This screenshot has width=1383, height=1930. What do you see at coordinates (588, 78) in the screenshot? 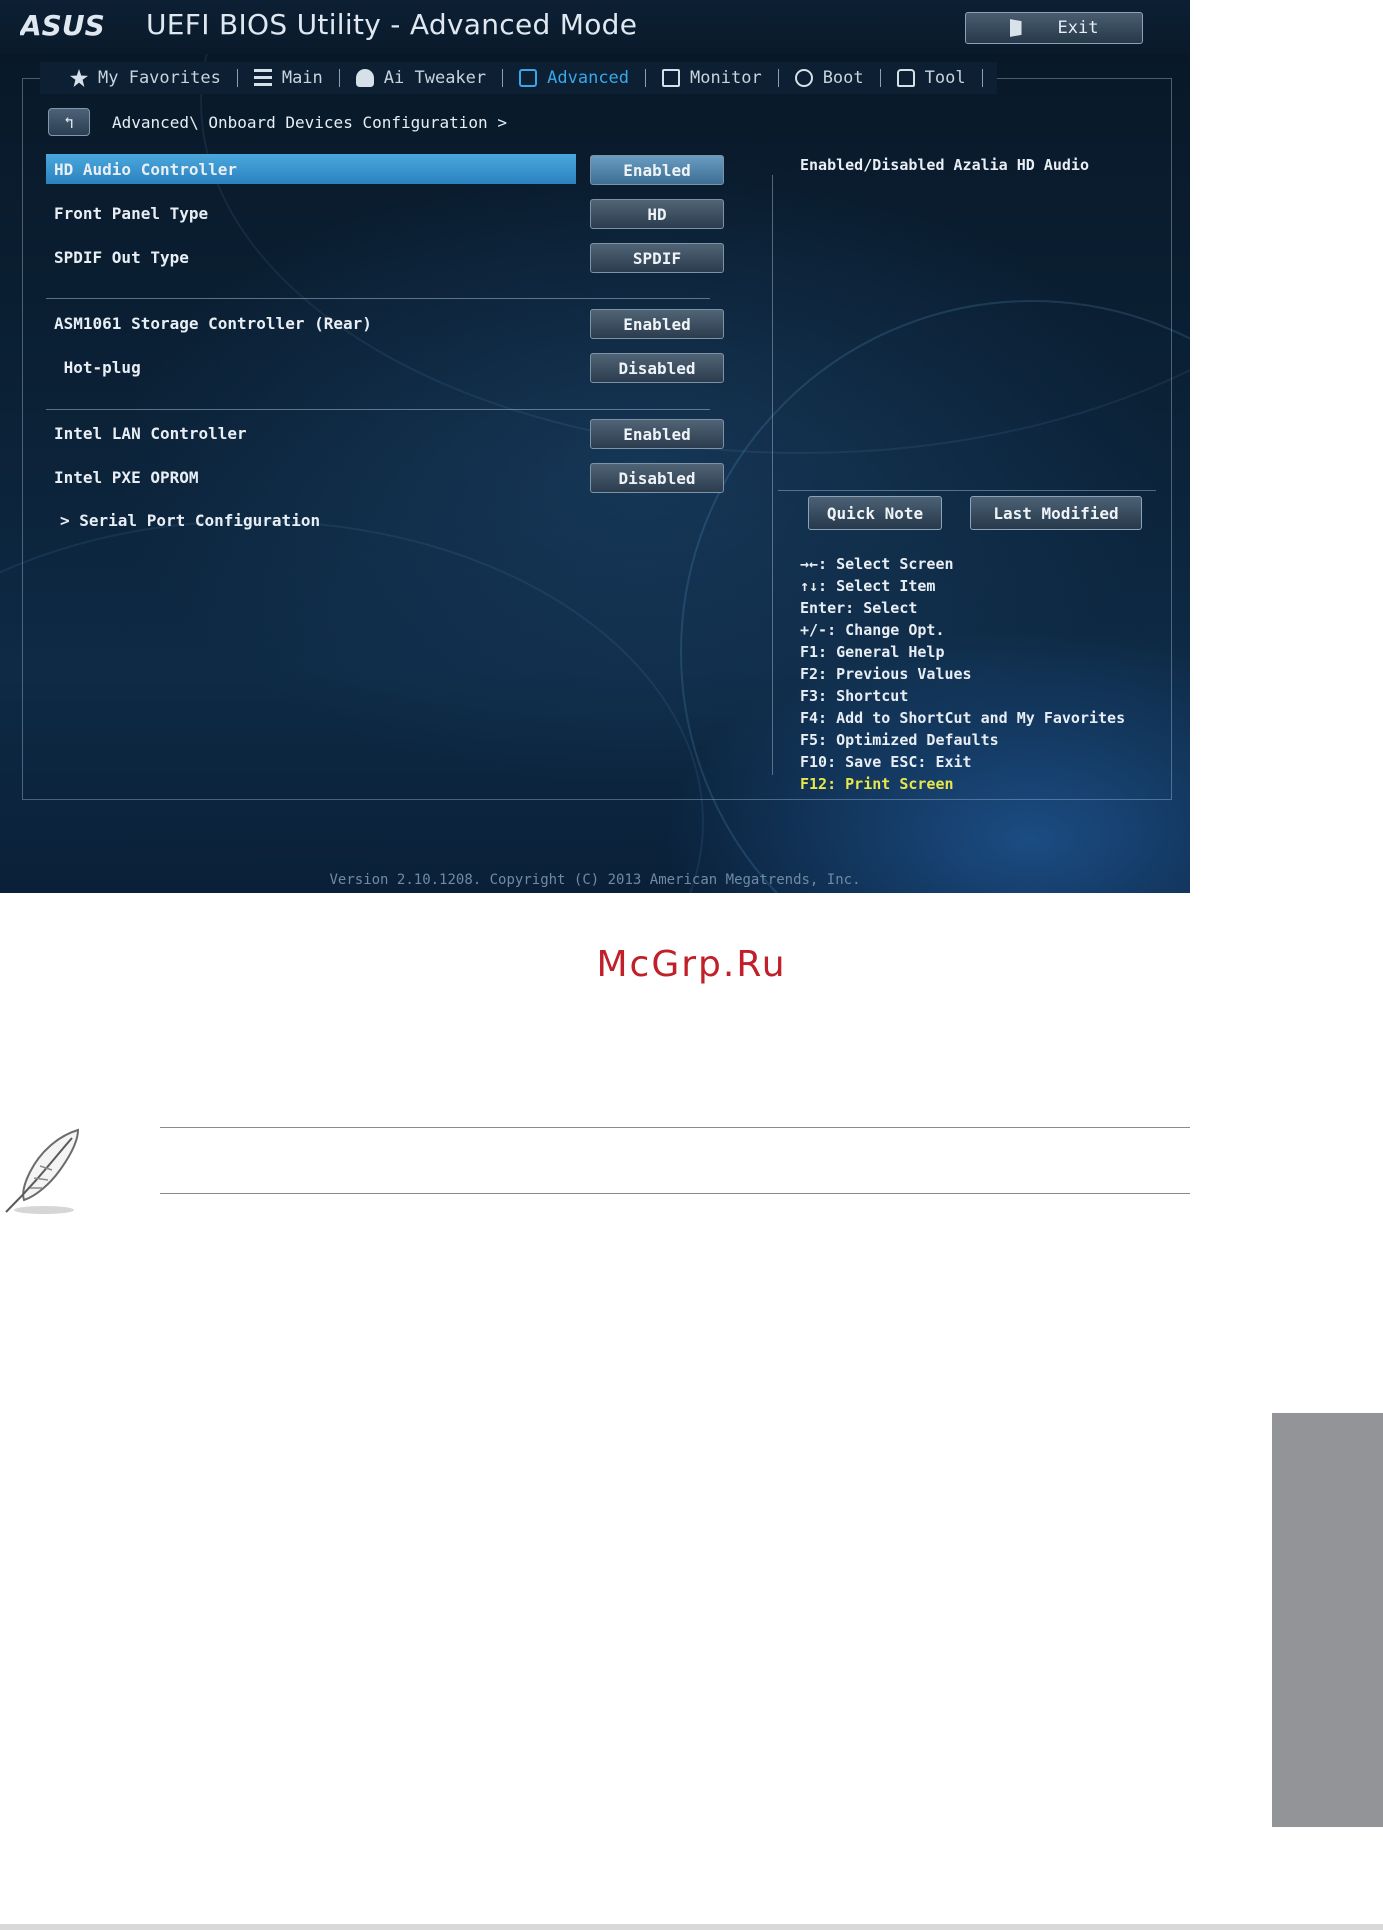
I see `tab-label: Advanced` at bounding box center [588, 78].